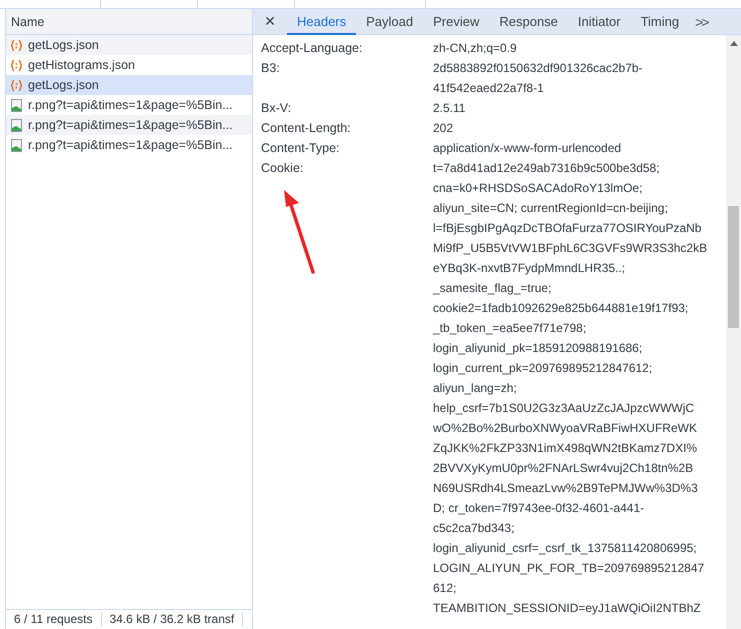 This screenshot has height=629, width=741. Describe the element at coordinates (527, 148) in the screenshot. I see `header-value: application/x-www-form-urlencoded` at that location.